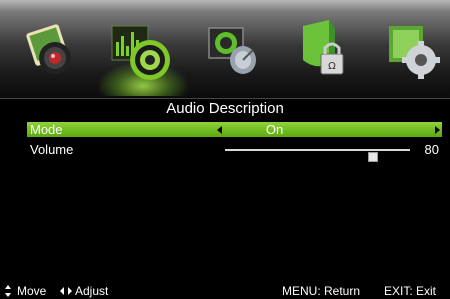  What do you see at coordinates (51, 50) in the screenshot?
I see `picture-icon` at bounding box center [51, 50].